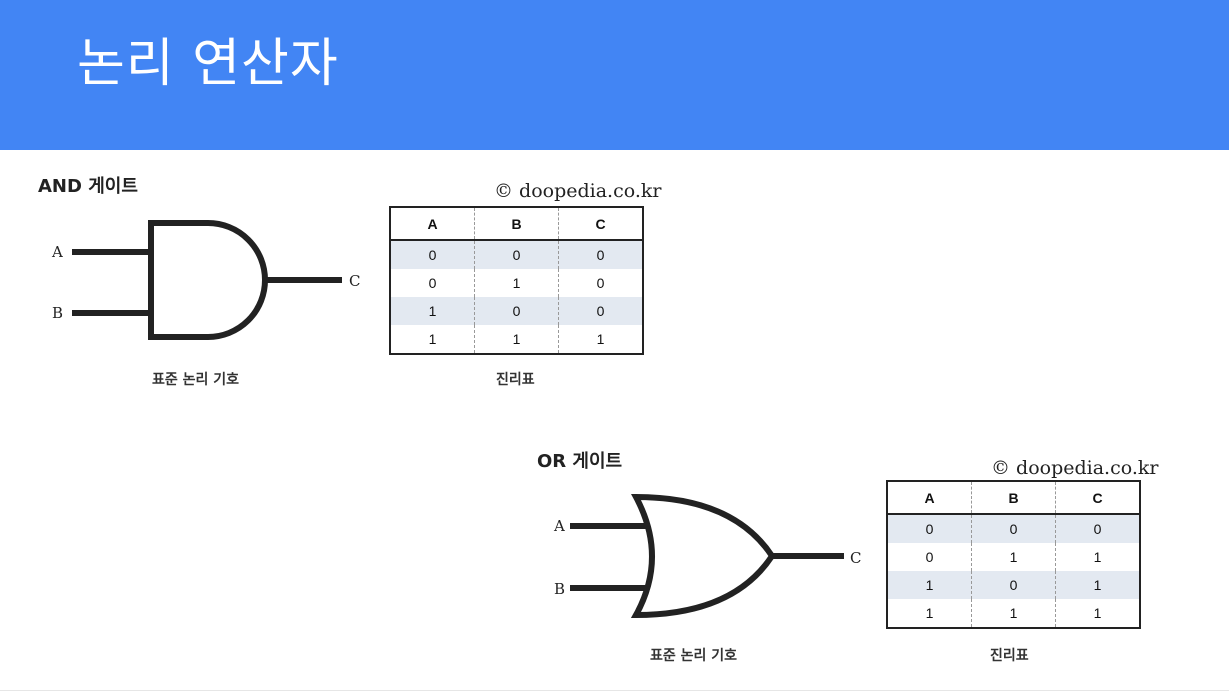 The image size is (1229, 693). I want to click on table-row: 1 0 0, so click(516, 311).